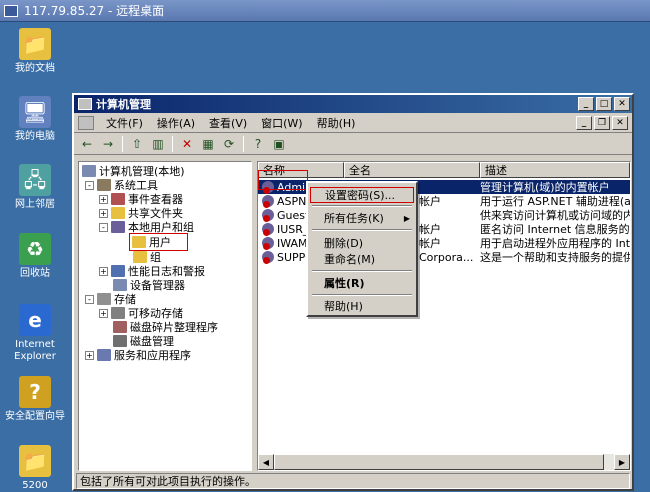  I want to click on menu-item-all-tasks: 所有任务(K) ▶, so click(362, 218).